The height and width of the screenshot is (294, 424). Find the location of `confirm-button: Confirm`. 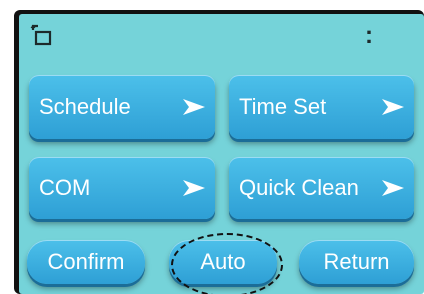

confirm-button: Confirm is located at coordinates (86, 262).